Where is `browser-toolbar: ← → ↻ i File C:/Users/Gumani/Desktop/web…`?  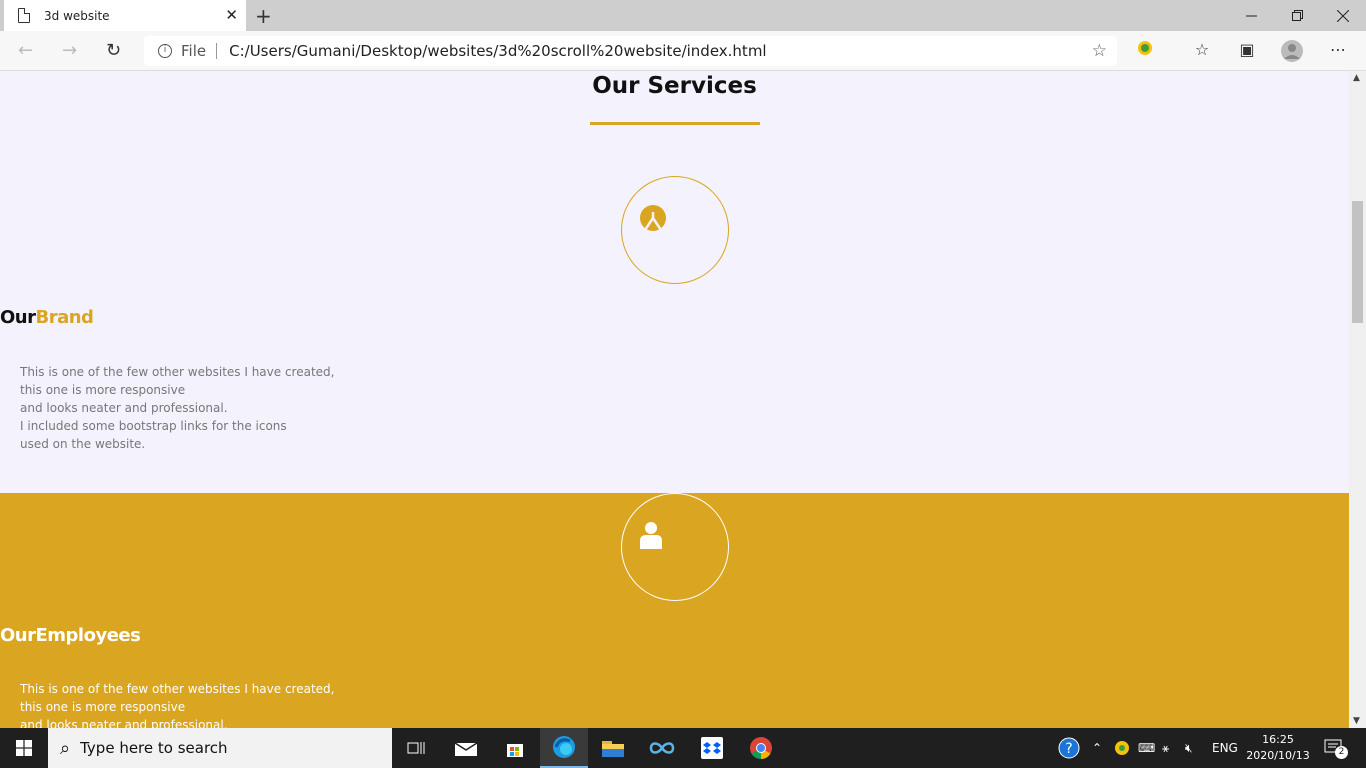 browser-toolbar: ← → ↻ i File C:/Users/Gumani/Desktop/web… is located at coordinates (683, 51).